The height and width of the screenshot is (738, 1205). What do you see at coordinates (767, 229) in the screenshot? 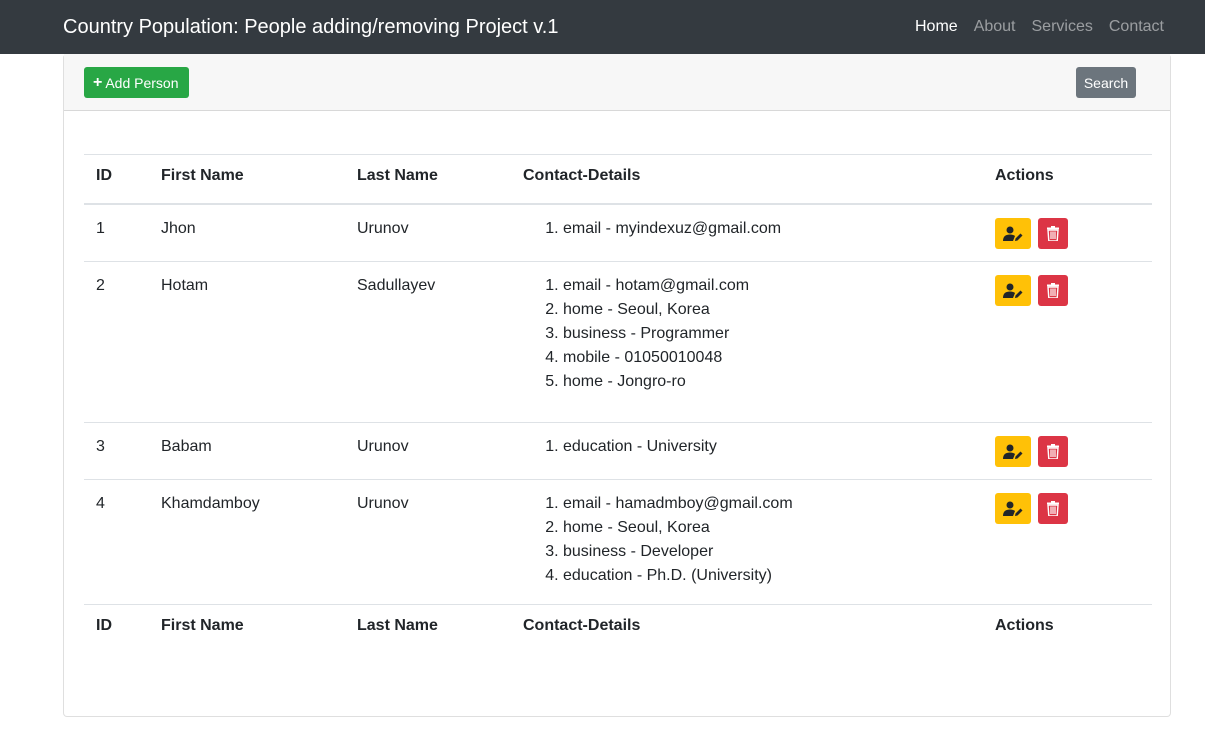
I see `contact-item: email - myindexuz@gmail.com` at bounding box center [767, 229].